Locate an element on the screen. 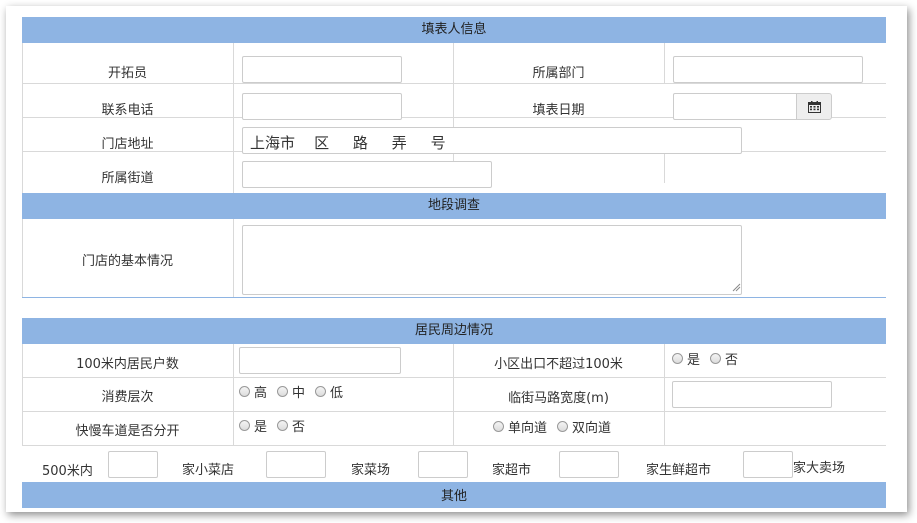  one-way-radio is located at coordinates (498, 426).